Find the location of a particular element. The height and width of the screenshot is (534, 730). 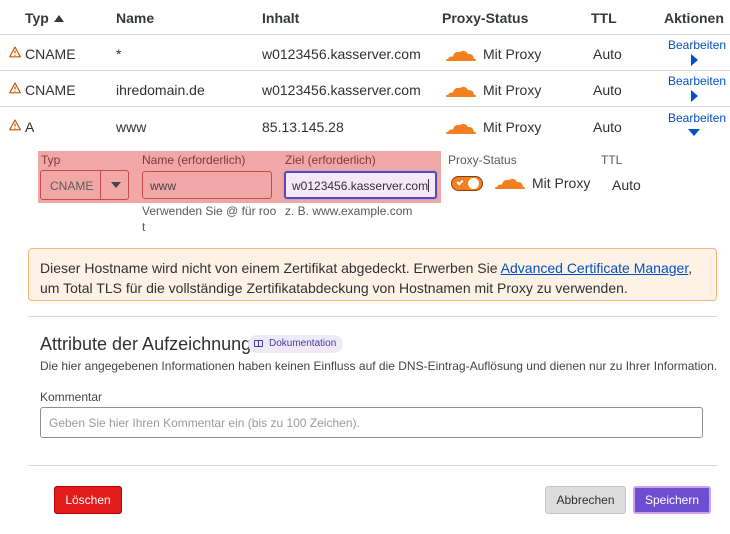

column-header-ttl: TTL is located at coordinates (604, 18).